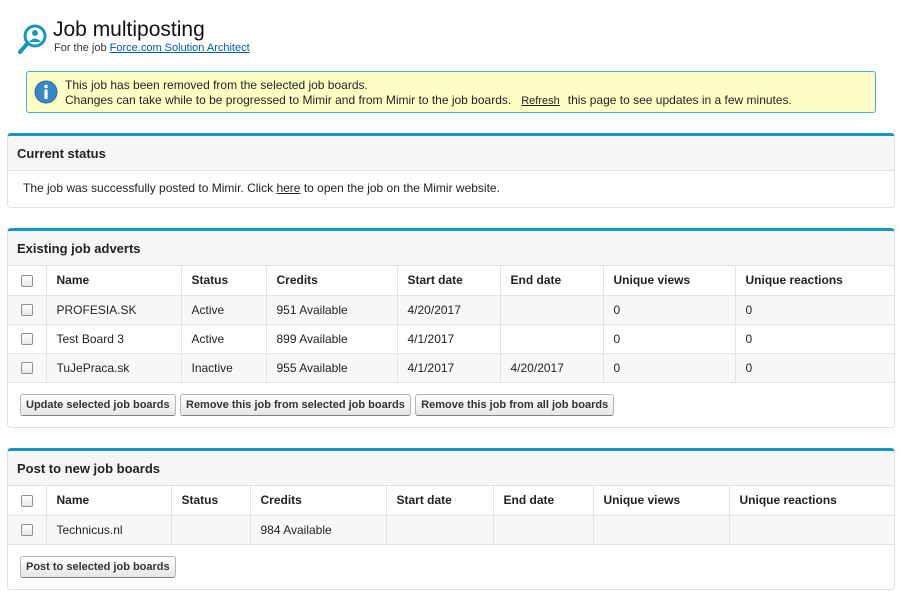  Describe the element at coordinates (109, 530) in the screenshot. I see `board-name: Technicus.nl` at that location.